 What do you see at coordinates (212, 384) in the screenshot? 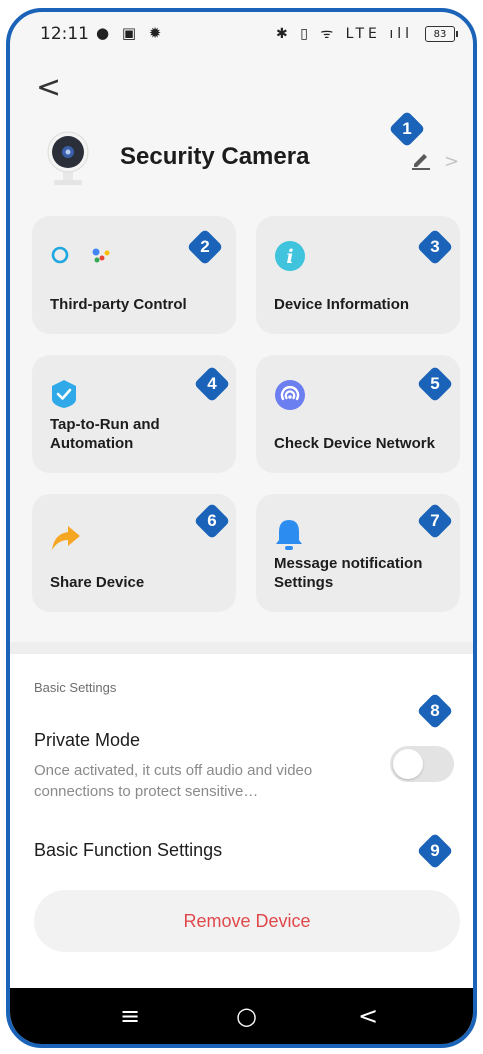
I see `callout-badge-4: 4` at bounding box center [212, 384].